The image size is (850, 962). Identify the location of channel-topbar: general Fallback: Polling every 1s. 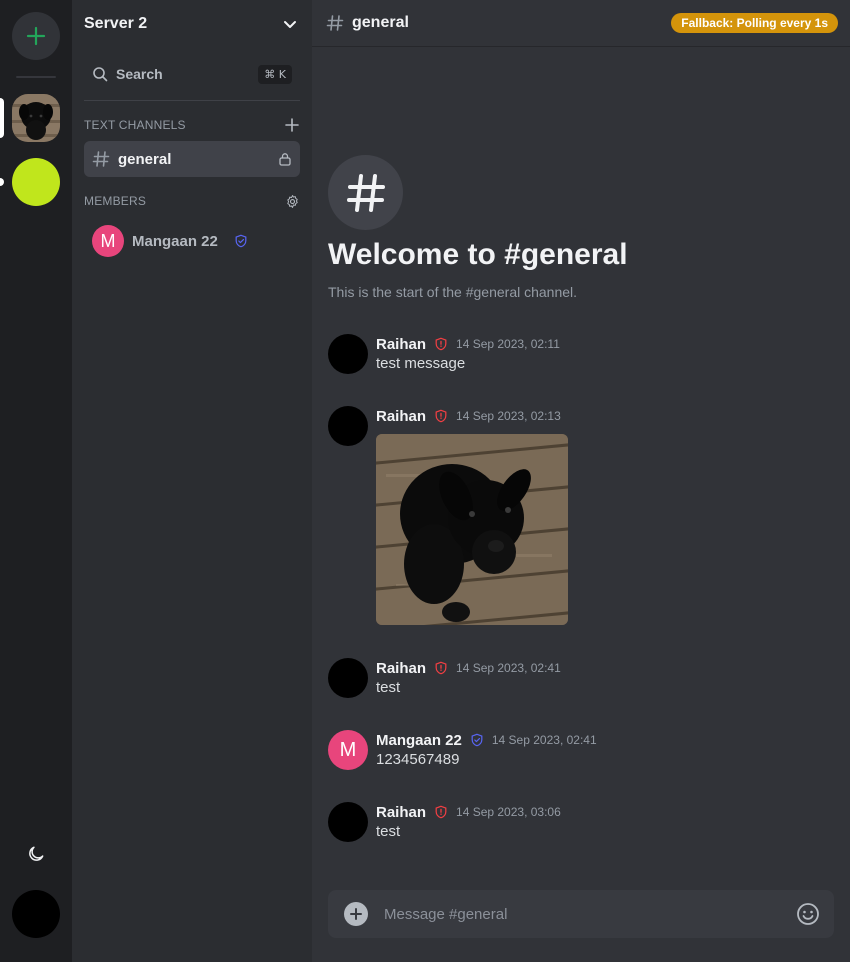
(581, 23).